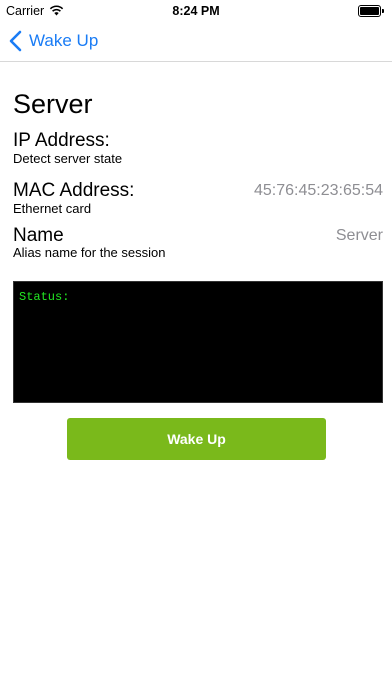 The width and height of the screenshot is (392, 696). What do you see at coordinates (68, 158) in the screenshot?
I see `ip-address-subtitle: Detect server state` at bounding box center [68, 158].